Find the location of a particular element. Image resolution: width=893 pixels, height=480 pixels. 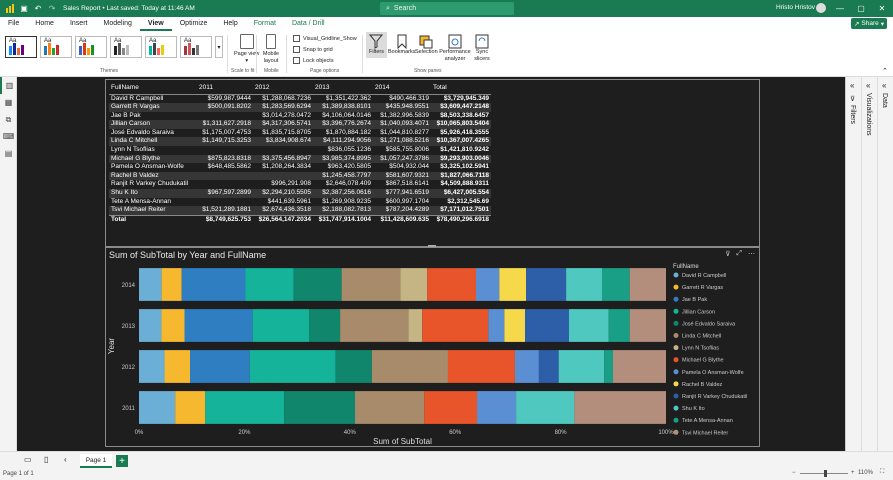

menu-format: Format is located at coordinates (265, 24).